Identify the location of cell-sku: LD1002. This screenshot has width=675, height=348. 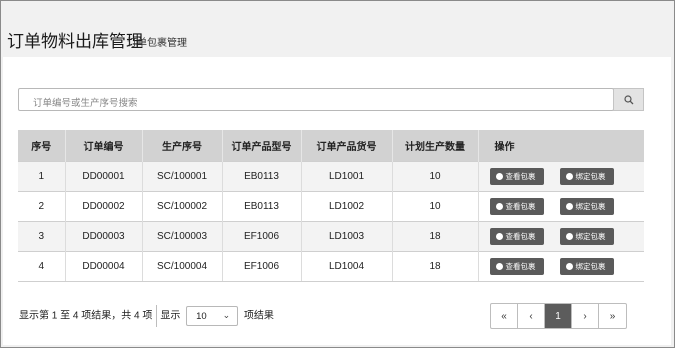
(347, 205).